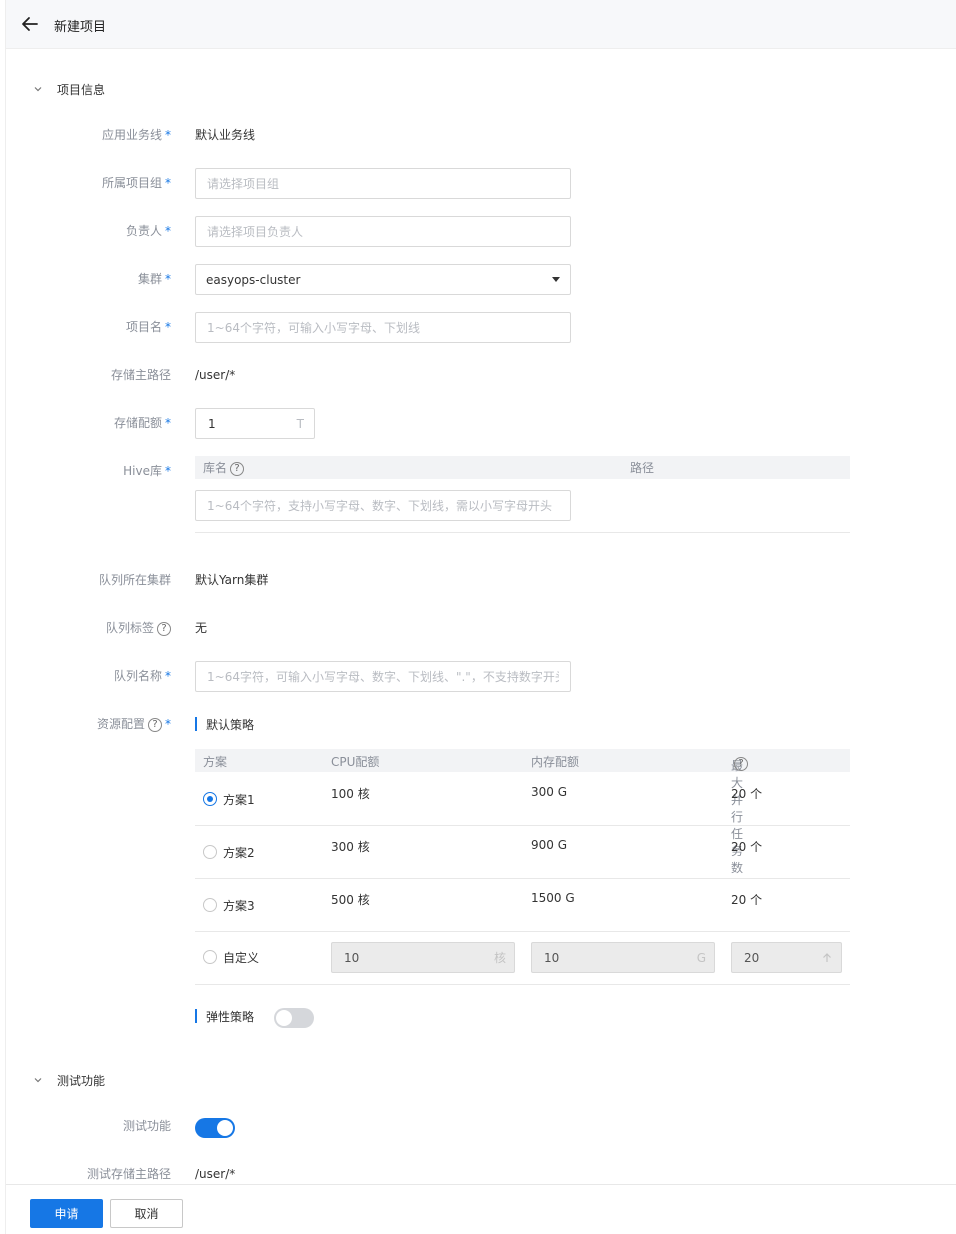 This screenshot has width=956, height=1234. I want to click on caret-down-icon, so click(556, 279).